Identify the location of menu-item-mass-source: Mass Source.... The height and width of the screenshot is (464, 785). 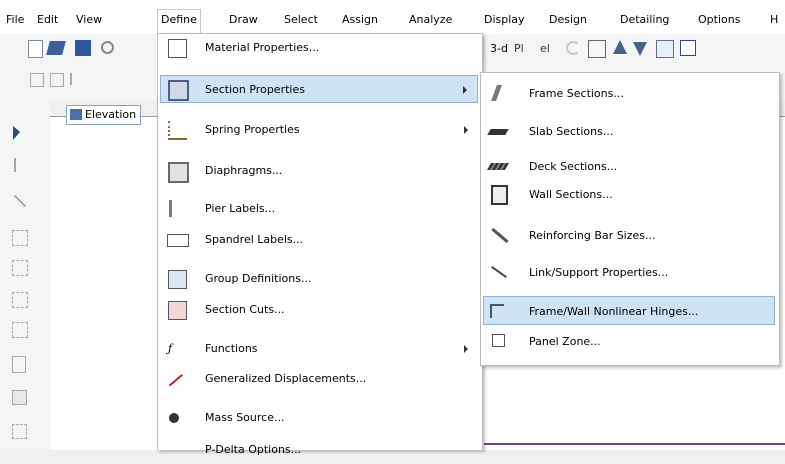
(319, 418).